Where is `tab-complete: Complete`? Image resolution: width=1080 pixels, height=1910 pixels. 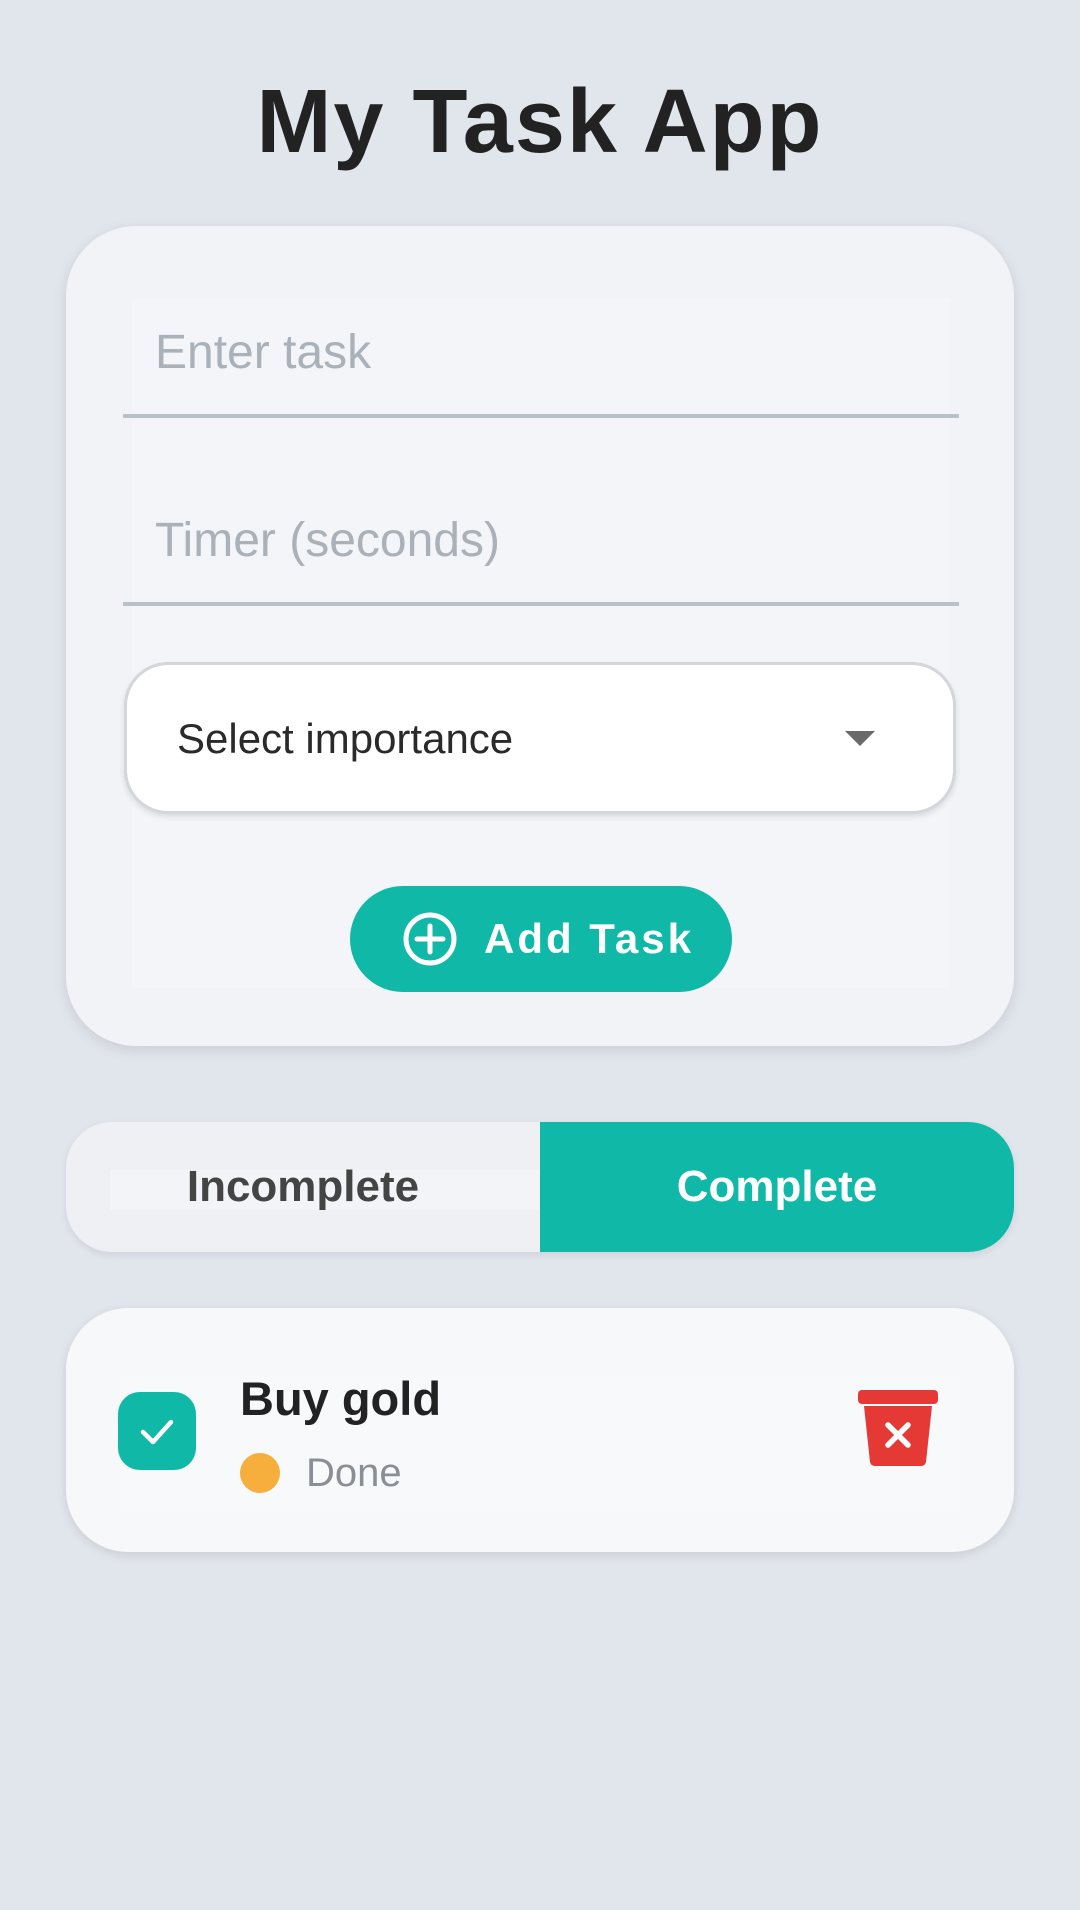 tab-complete: Complete is located at coordinates (777, 1187).